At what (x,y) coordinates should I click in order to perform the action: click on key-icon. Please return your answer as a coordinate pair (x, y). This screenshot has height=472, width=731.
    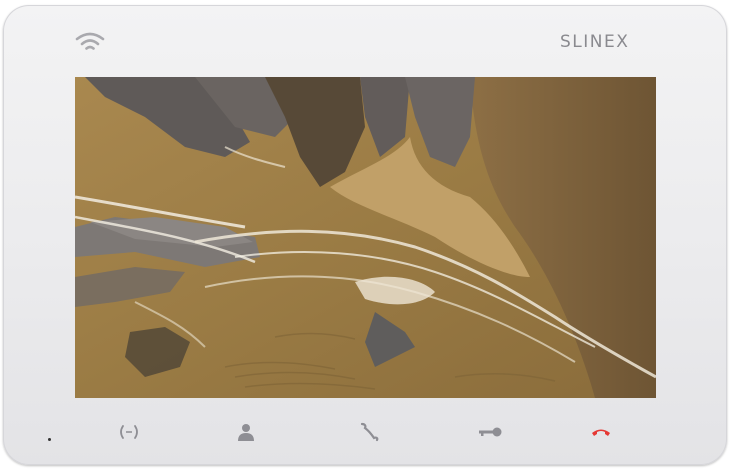
    Looking at the image, I should click on (490, 432).